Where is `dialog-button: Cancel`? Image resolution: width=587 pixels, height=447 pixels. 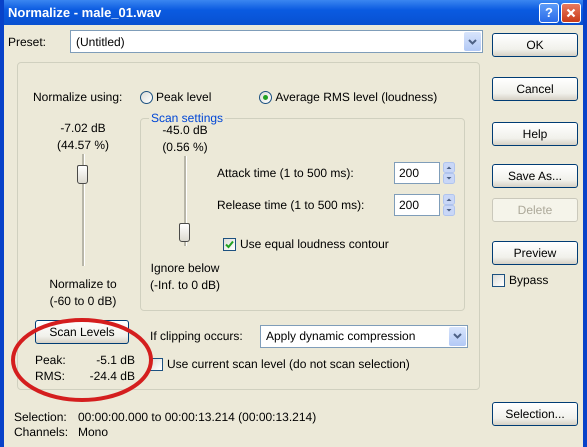 dialog-button: Cancel is located at coordinates (535, 89).